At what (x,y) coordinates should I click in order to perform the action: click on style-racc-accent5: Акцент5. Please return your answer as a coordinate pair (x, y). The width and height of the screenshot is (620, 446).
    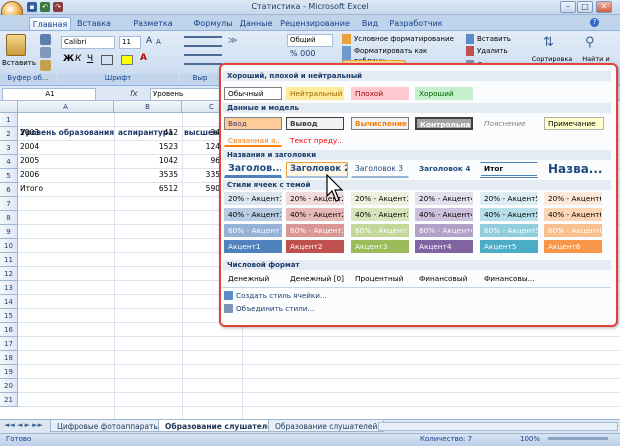
    Looking at the image, I should click on (509, 246).